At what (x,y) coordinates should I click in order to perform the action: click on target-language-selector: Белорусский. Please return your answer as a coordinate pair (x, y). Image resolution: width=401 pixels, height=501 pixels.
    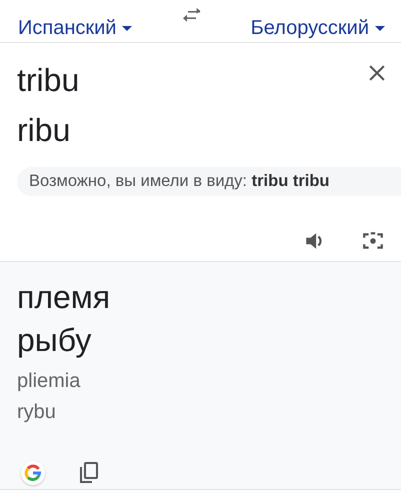
    Looking at the image, I should click on (317, 29).